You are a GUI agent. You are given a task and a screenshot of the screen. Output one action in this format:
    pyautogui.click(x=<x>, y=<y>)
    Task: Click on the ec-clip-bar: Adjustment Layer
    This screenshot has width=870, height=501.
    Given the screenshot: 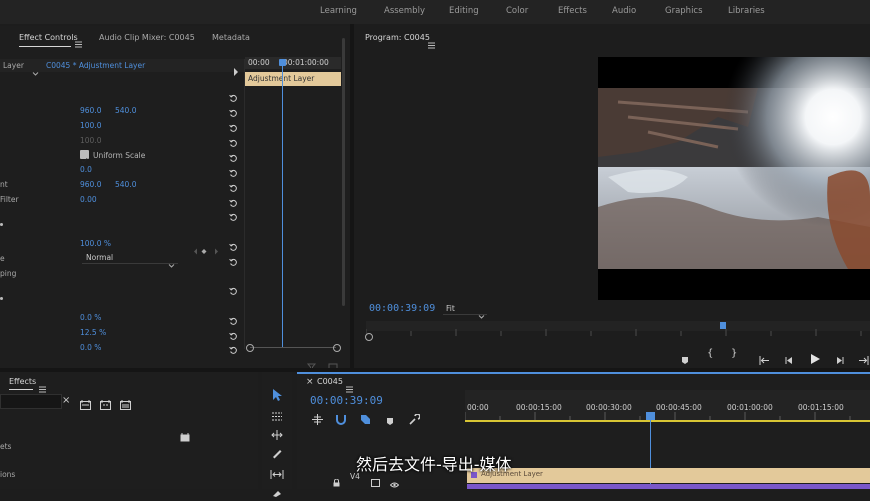 What is the action you would take?
    pyautogui.click(x=293, y=79)
    